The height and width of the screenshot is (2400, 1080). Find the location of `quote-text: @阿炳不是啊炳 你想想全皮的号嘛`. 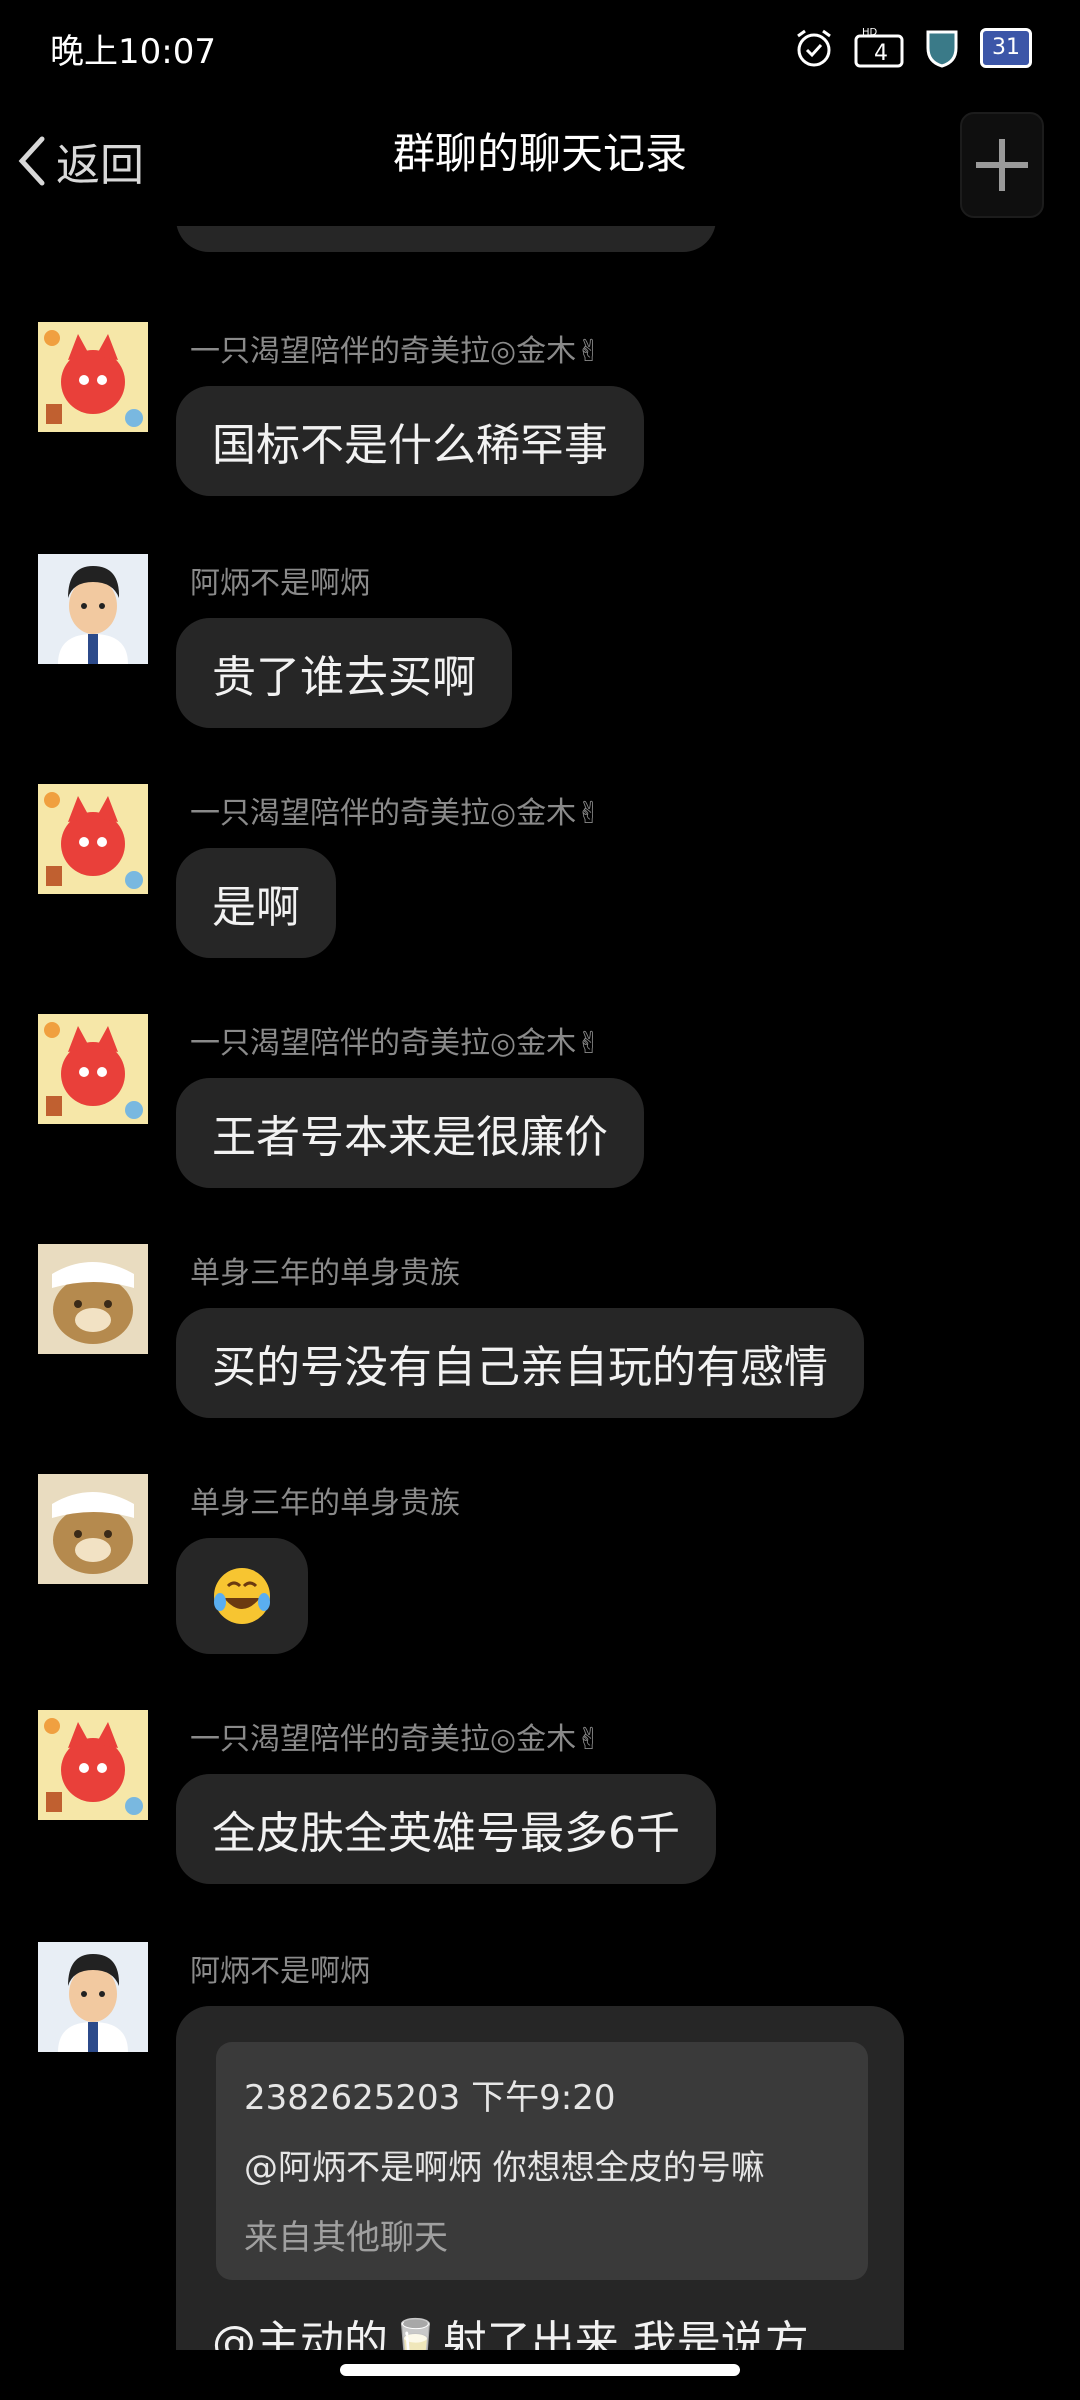

quote-text: @阿炳不是啊炳 你想想全皮的号嘛 is located at coordinates (504, 2168).